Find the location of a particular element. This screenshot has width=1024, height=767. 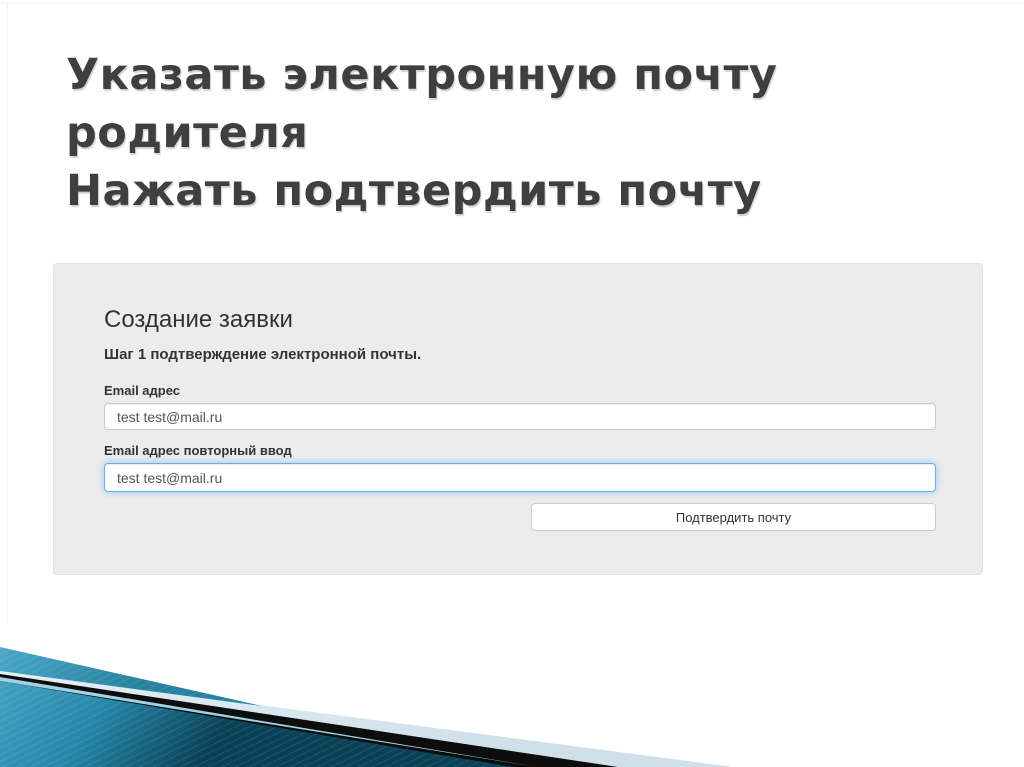

ribbon-black-stripe is located at coordinates (309, 720).